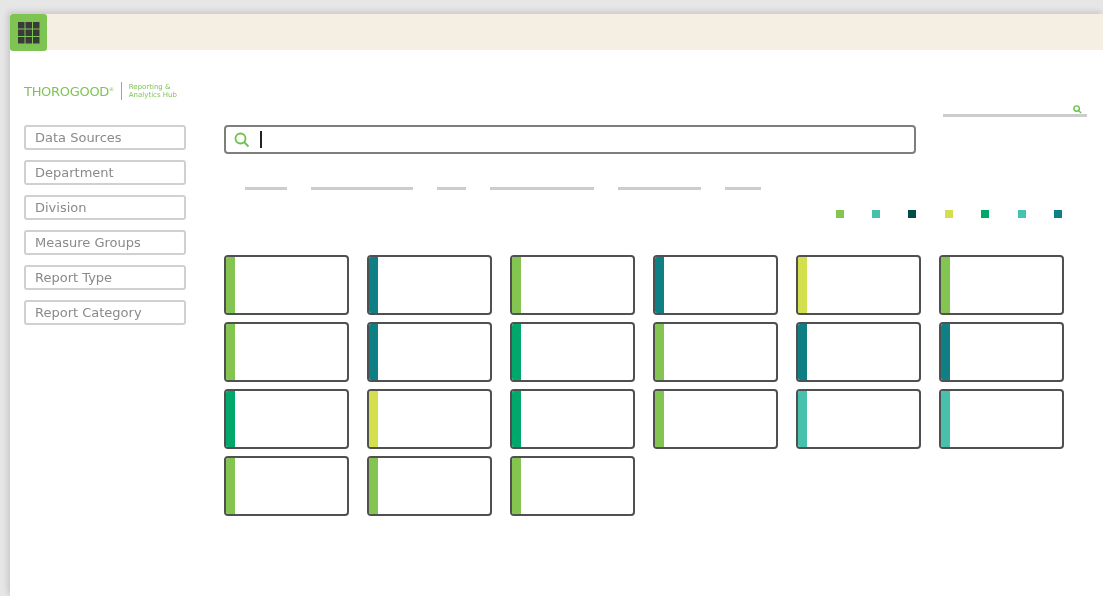  I want to click on brand-logo: THOROGOOD$^{®}$, so click(69, 91).